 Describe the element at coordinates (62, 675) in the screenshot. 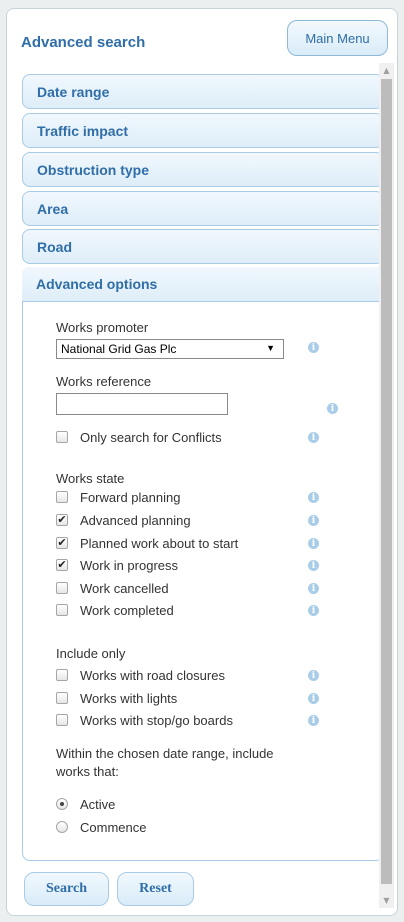

I see `checkbox-road-closures` at that location.